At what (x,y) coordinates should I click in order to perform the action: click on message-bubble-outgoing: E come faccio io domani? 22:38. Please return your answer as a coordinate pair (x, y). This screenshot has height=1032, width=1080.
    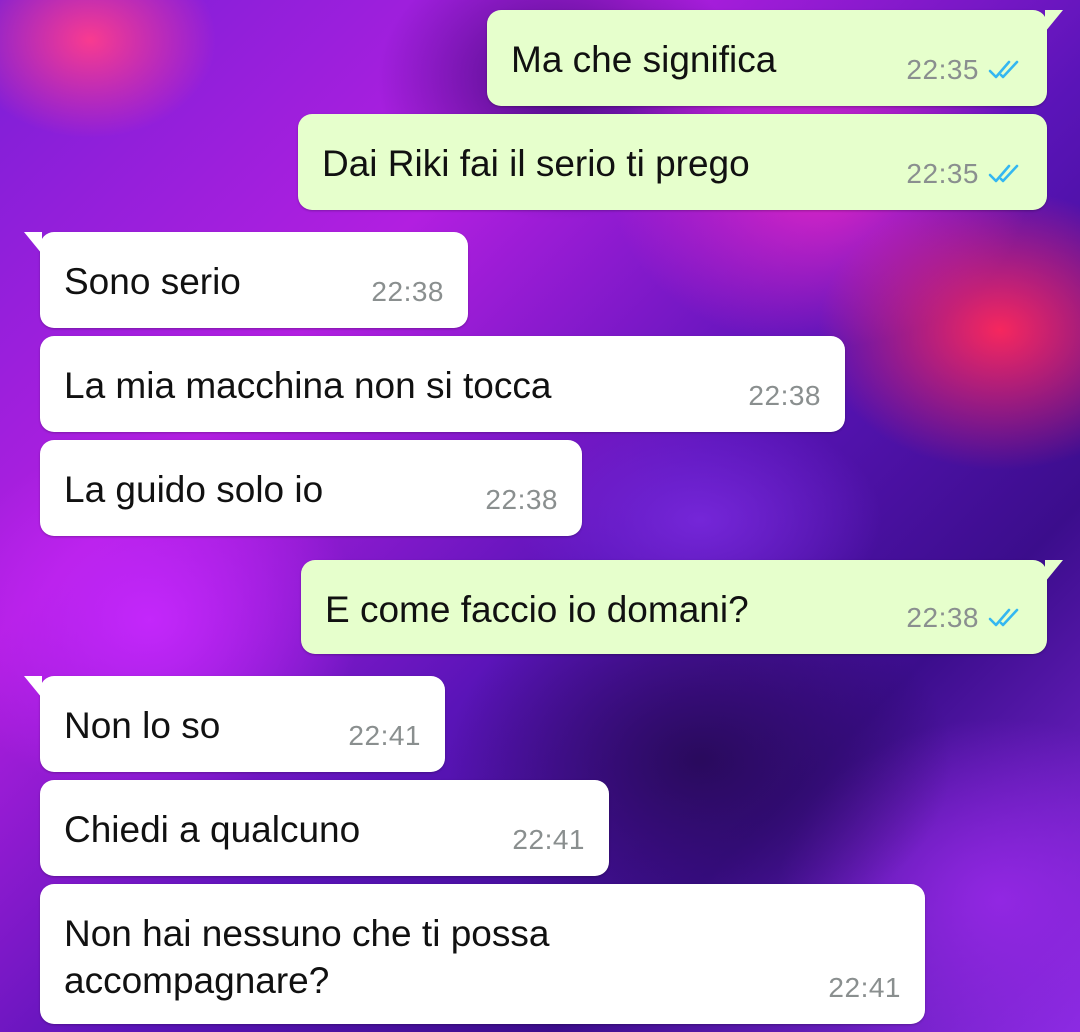
    Looking at the image, I should click on (682, 607).